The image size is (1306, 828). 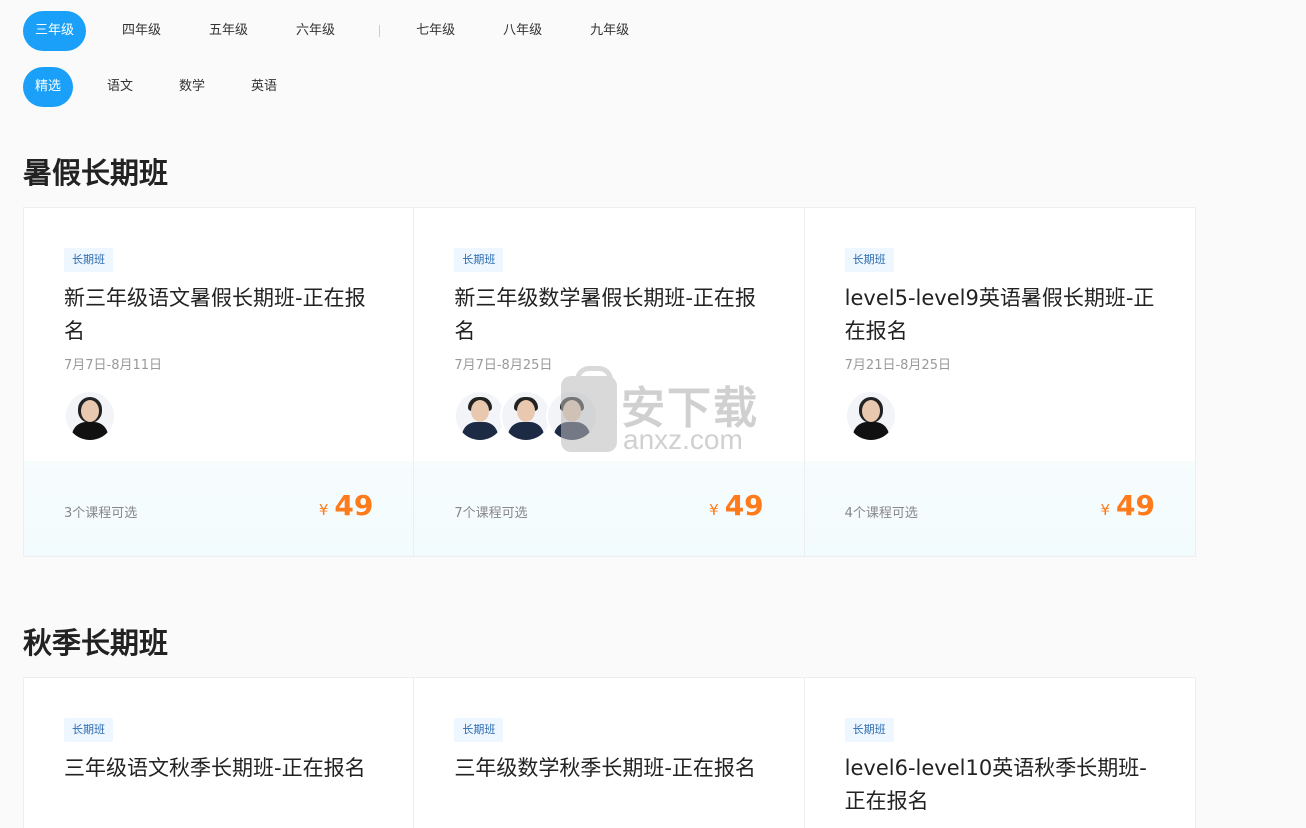 I want to click on card-footer: 4个课程可选 ¥ 49, so click(x=999, y=508).